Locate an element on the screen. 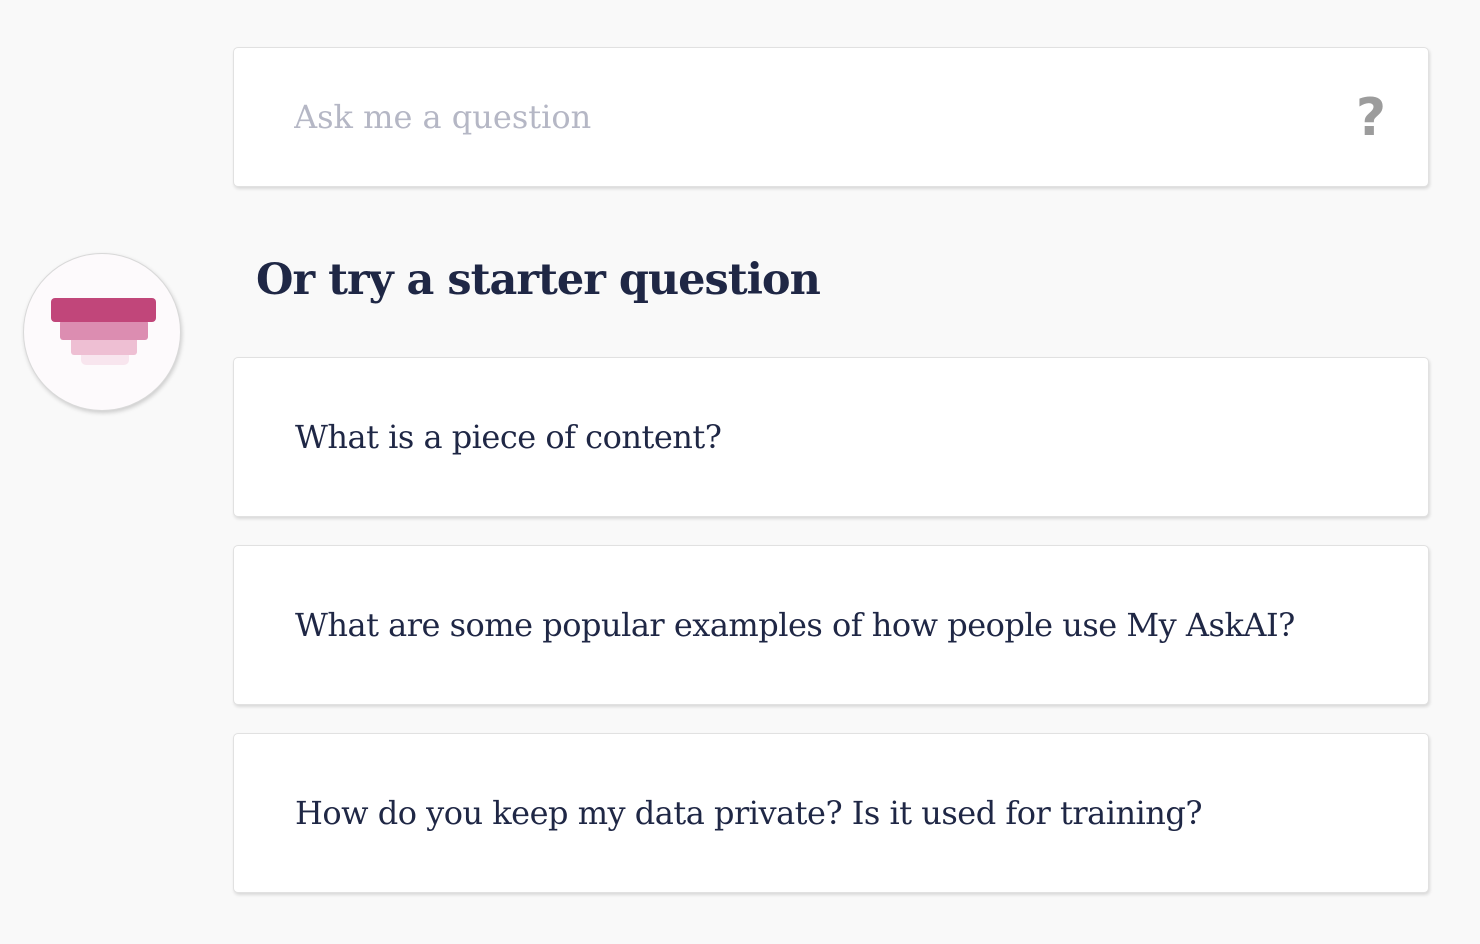 The width and height of the screenshot is (1480, 944). starter-heading: Or try a starter question is located at coordinates (538, 280).